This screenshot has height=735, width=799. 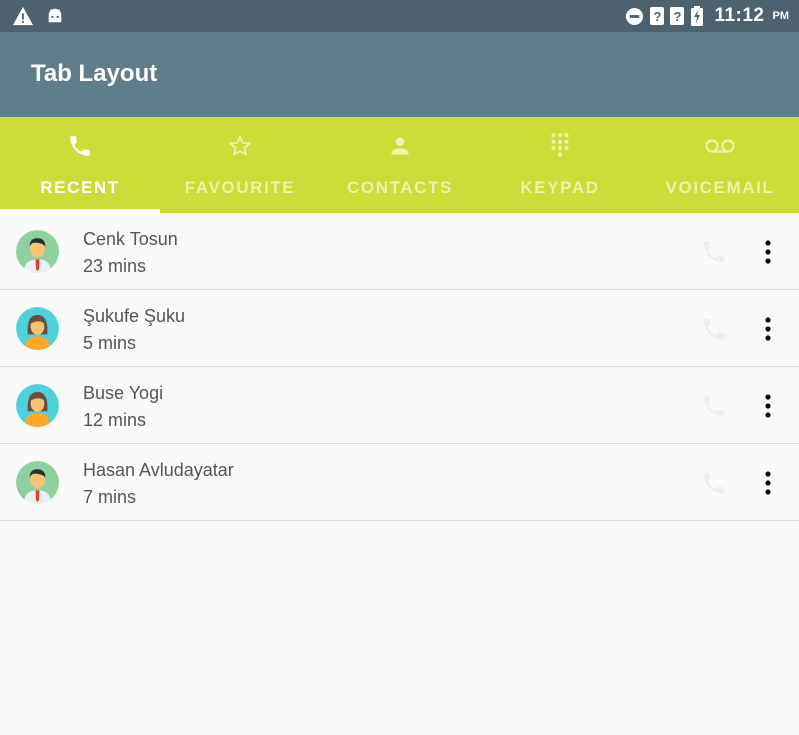 What do you see at coordinates (123, 393) in the screenshot?
I see `contact-name: Buse Yogi` at bounding box center [123, 393].